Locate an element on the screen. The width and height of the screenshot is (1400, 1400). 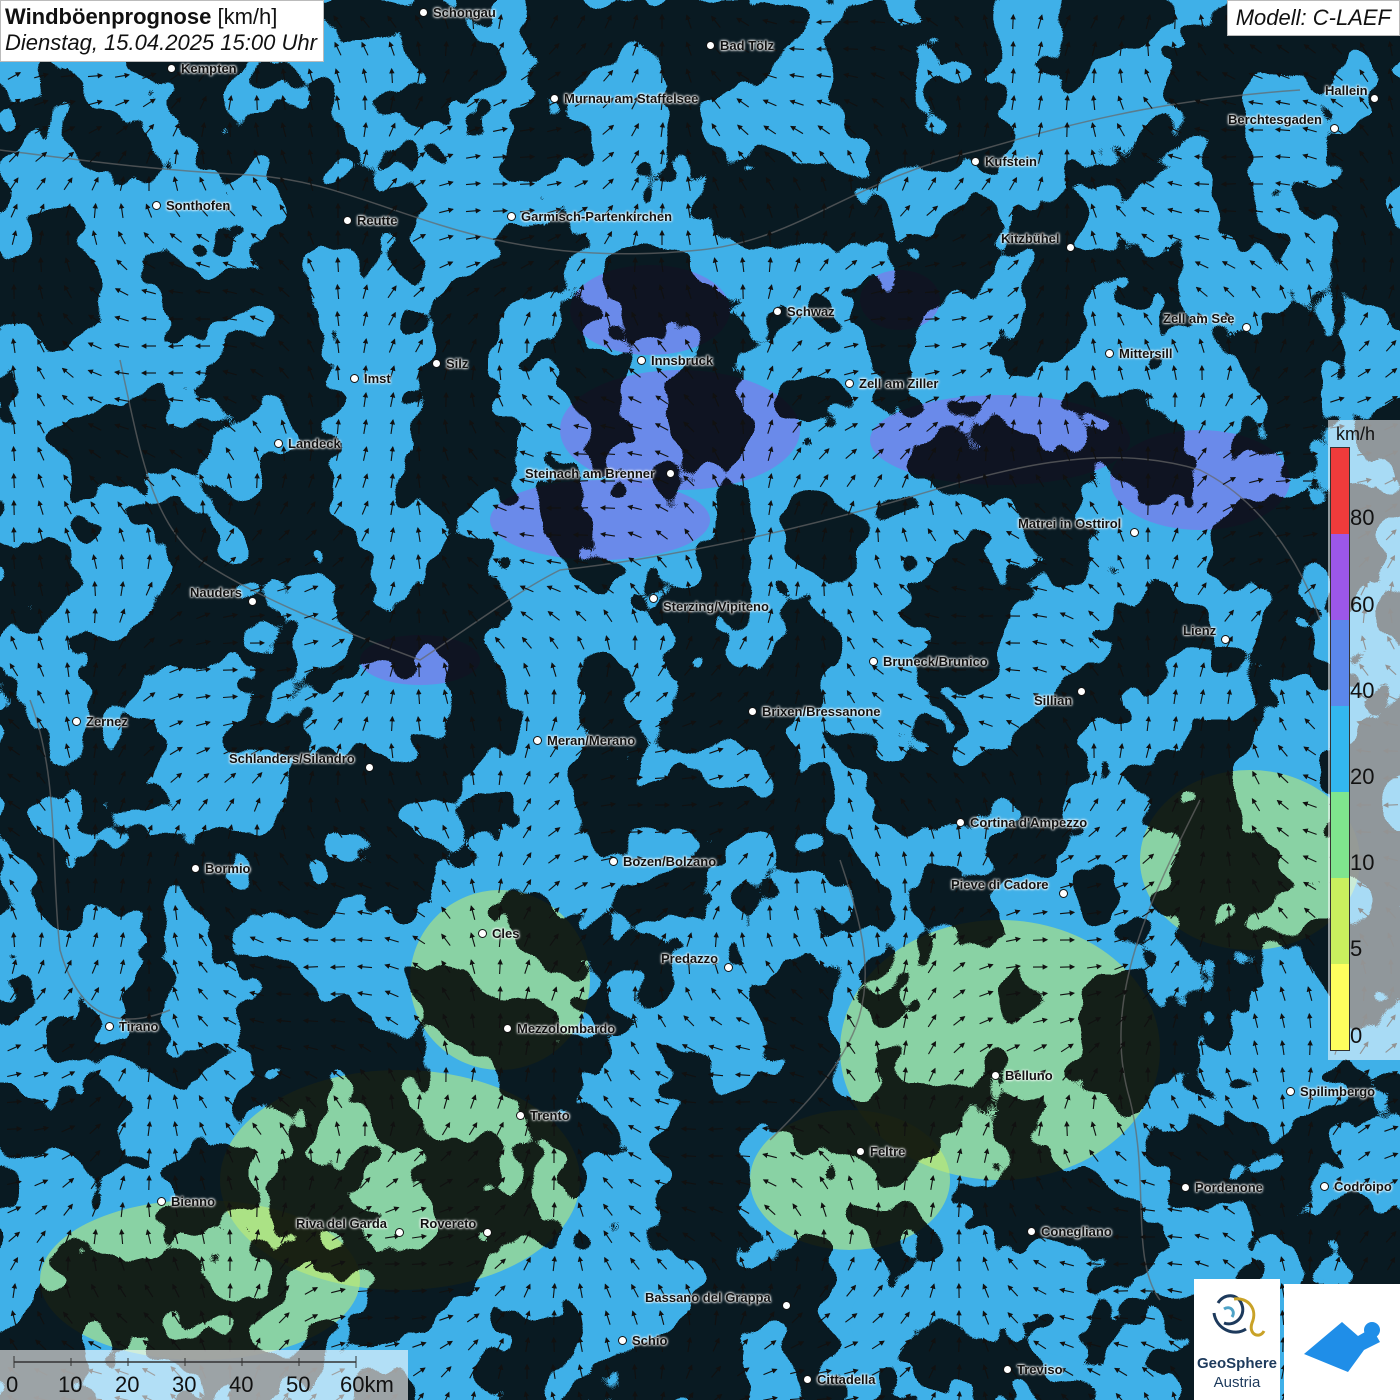
geosphere-logo: GeoSphere Austria is located at coordinates (1237, 1339).